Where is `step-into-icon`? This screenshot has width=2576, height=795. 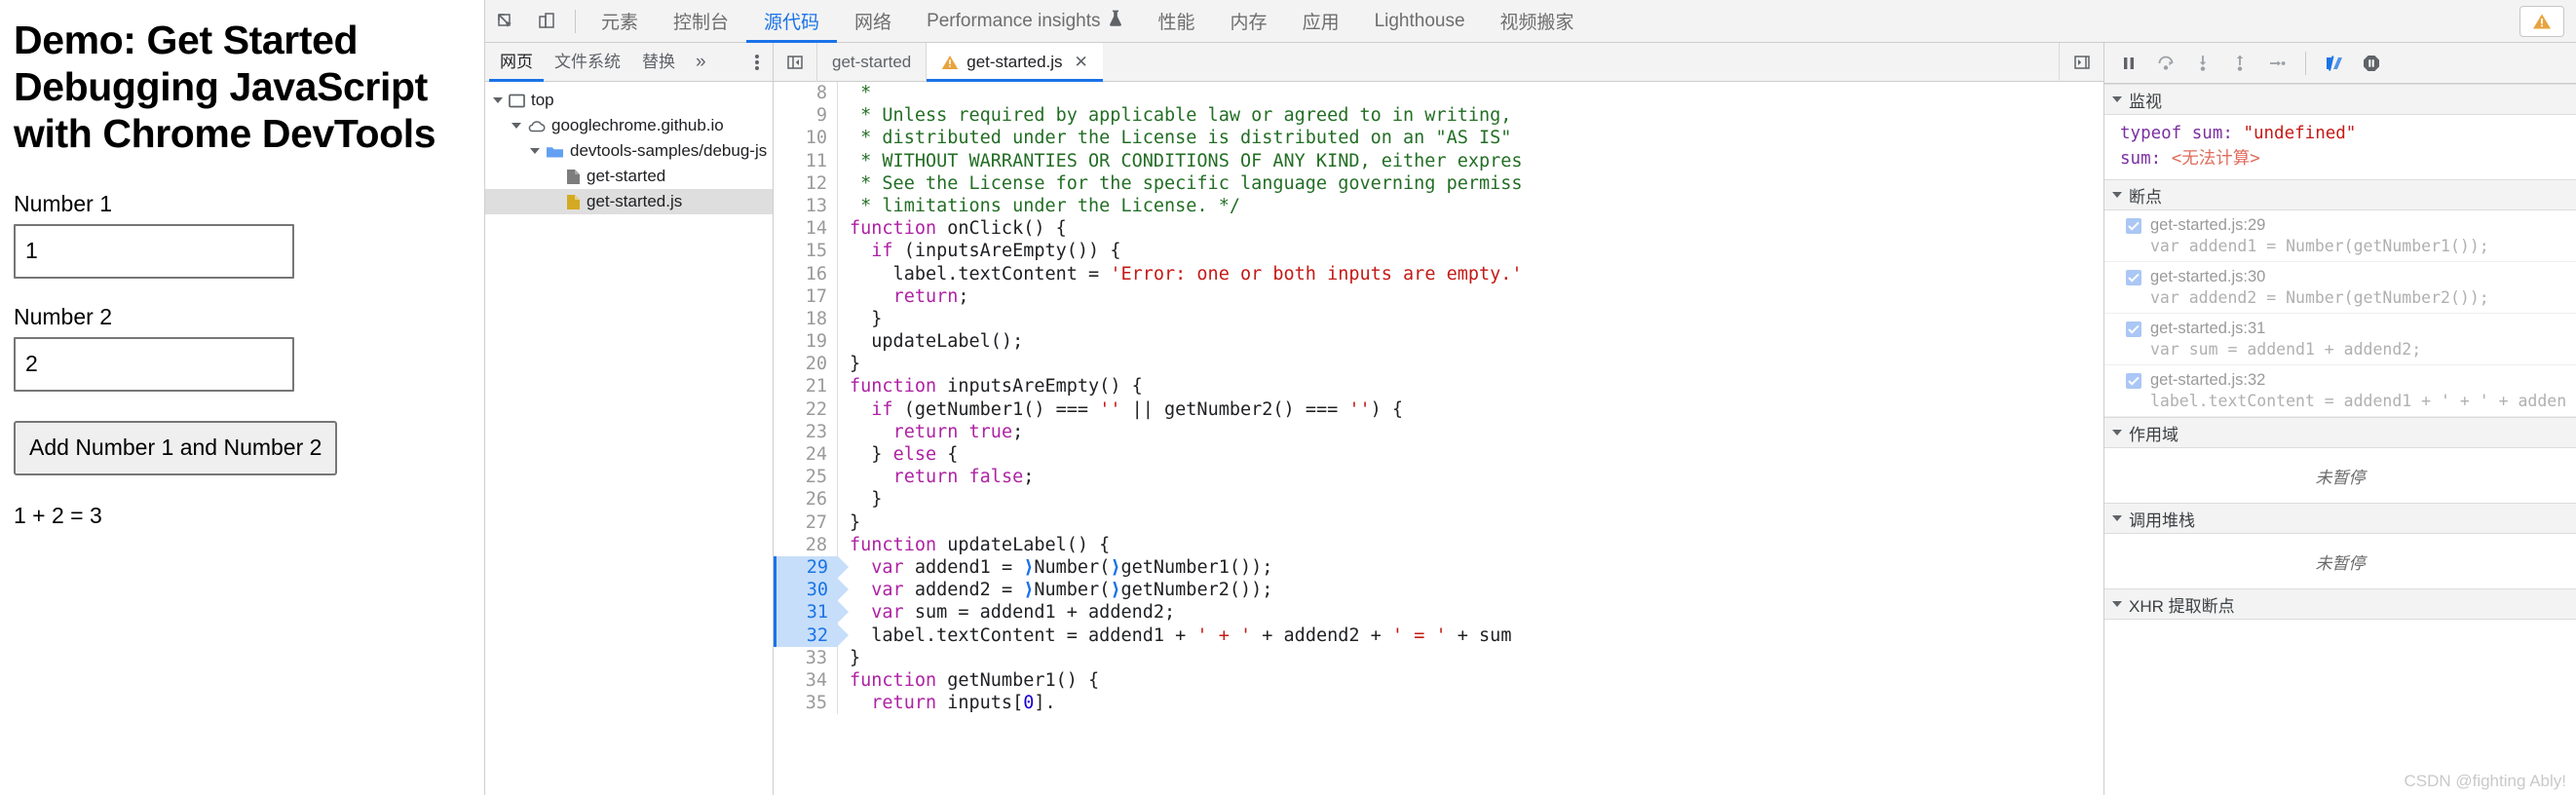 step-into-icon is located at coordinates (2202, 63).